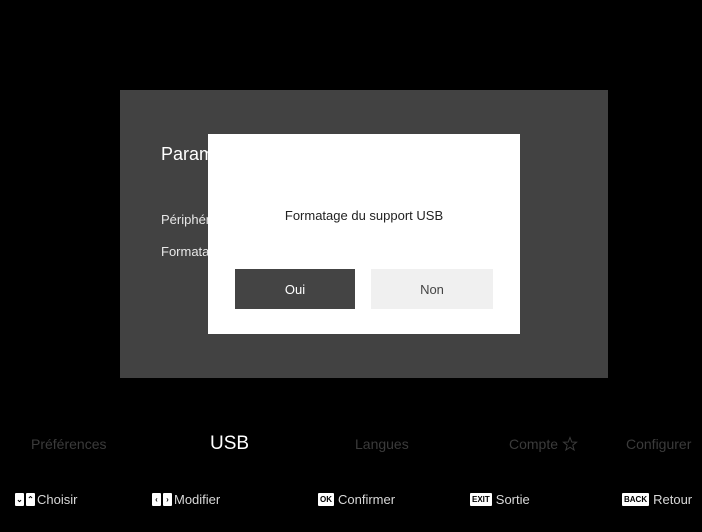 This screenshot has width=702, height=532. I want to click on no-button: Non, so click(432, 289).